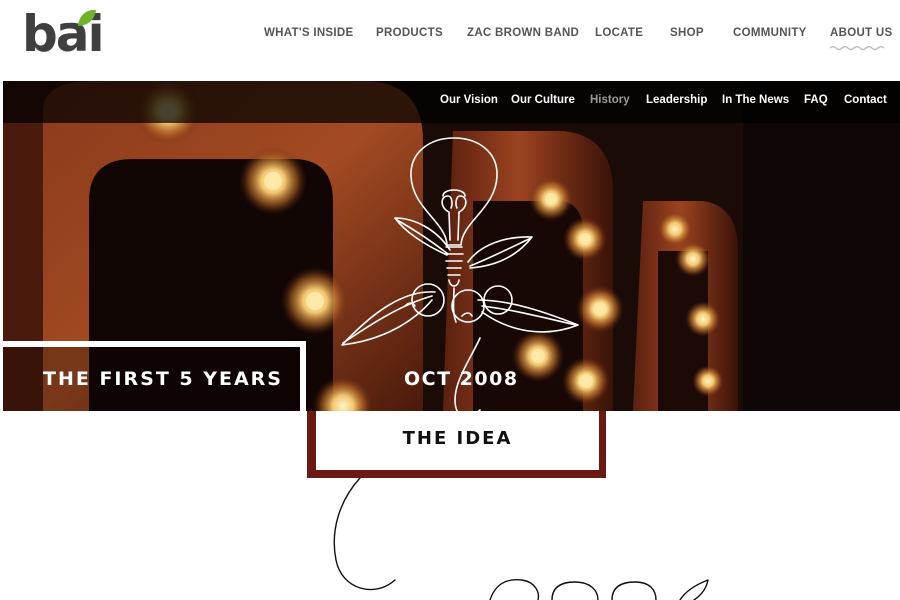 The height and width of the screenshot is (600, 900). I want to click on subnav-item-contact: Contact, so click(865, 100).